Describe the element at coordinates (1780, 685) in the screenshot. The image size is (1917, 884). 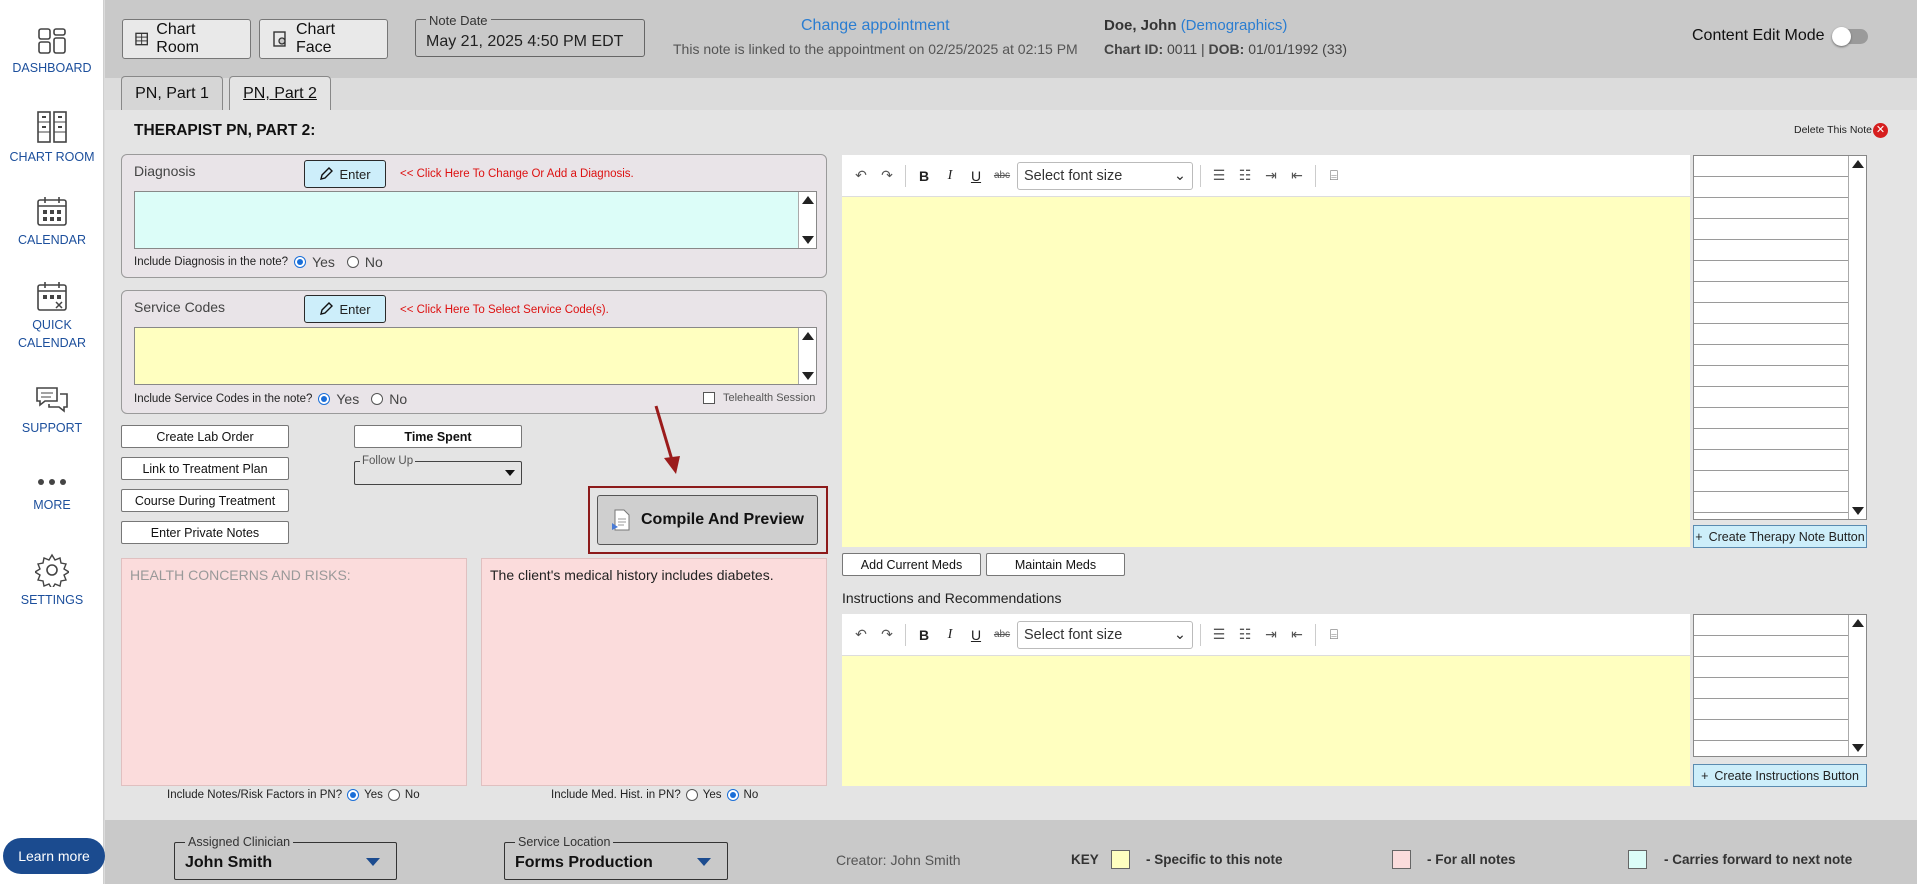
I see `instructions-list` at that location.